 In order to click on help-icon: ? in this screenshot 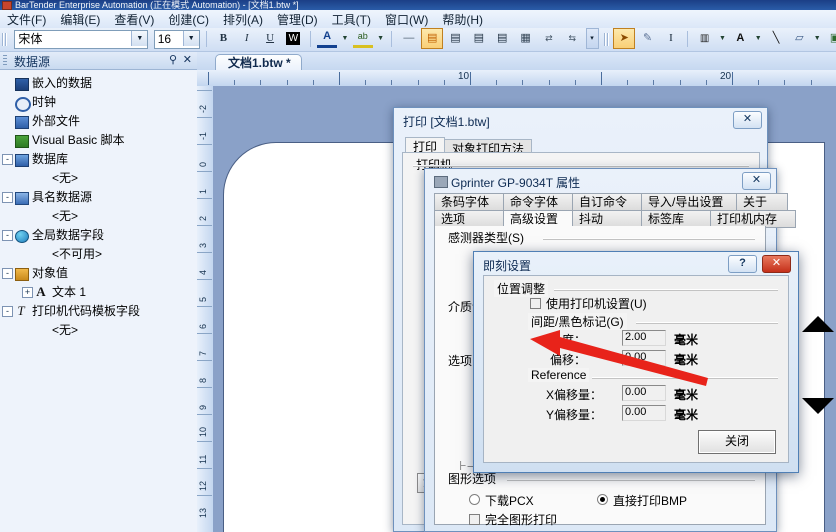, I will do `click(742, 264)`.